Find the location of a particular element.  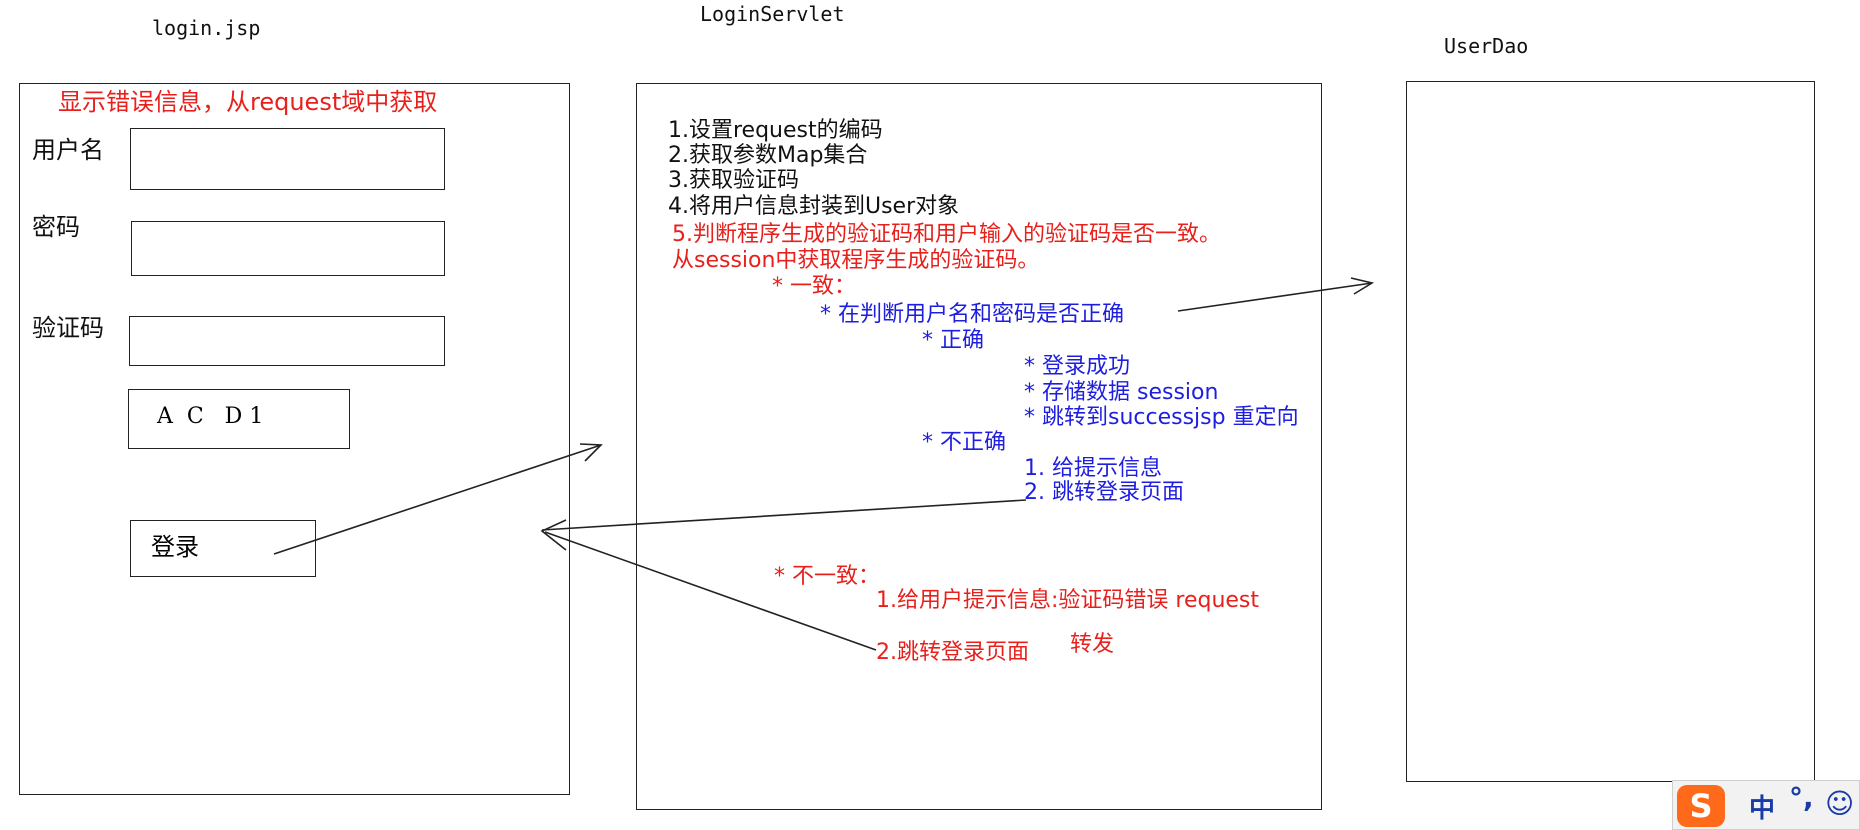

ime-toolbar: S 中 °, ☺ is located at coordinates (1766, 805).